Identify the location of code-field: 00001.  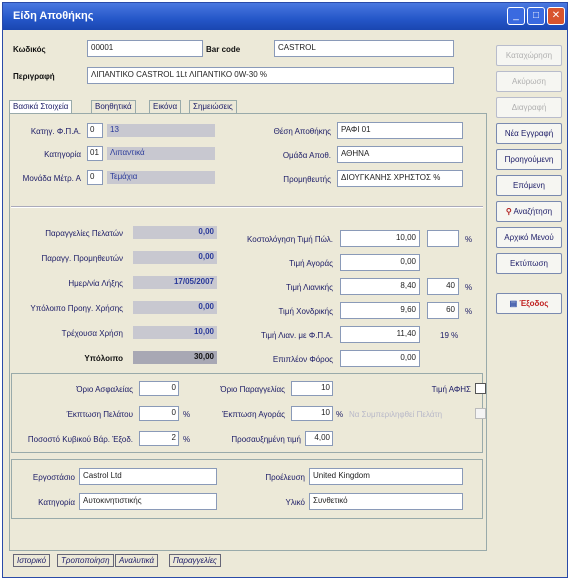
(145, 48).